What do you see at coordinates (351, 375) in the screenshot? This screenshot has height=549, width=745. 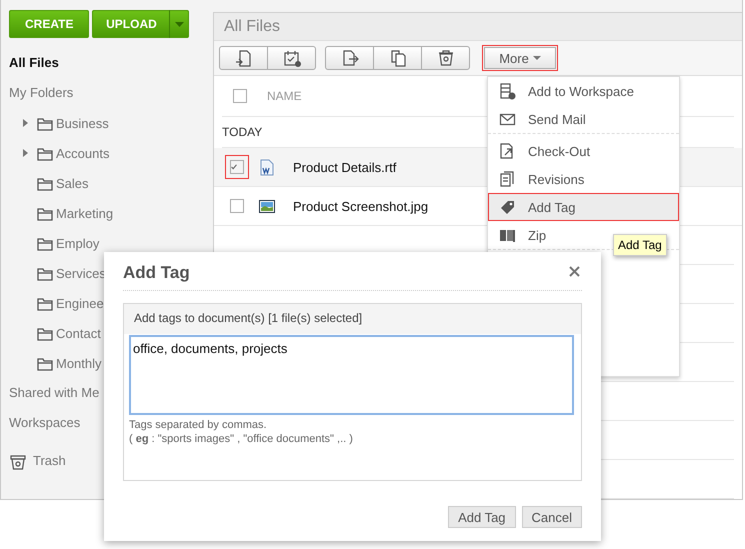 I see `tags-input-field: office, documents, projects` at bounding box center [351, 375].